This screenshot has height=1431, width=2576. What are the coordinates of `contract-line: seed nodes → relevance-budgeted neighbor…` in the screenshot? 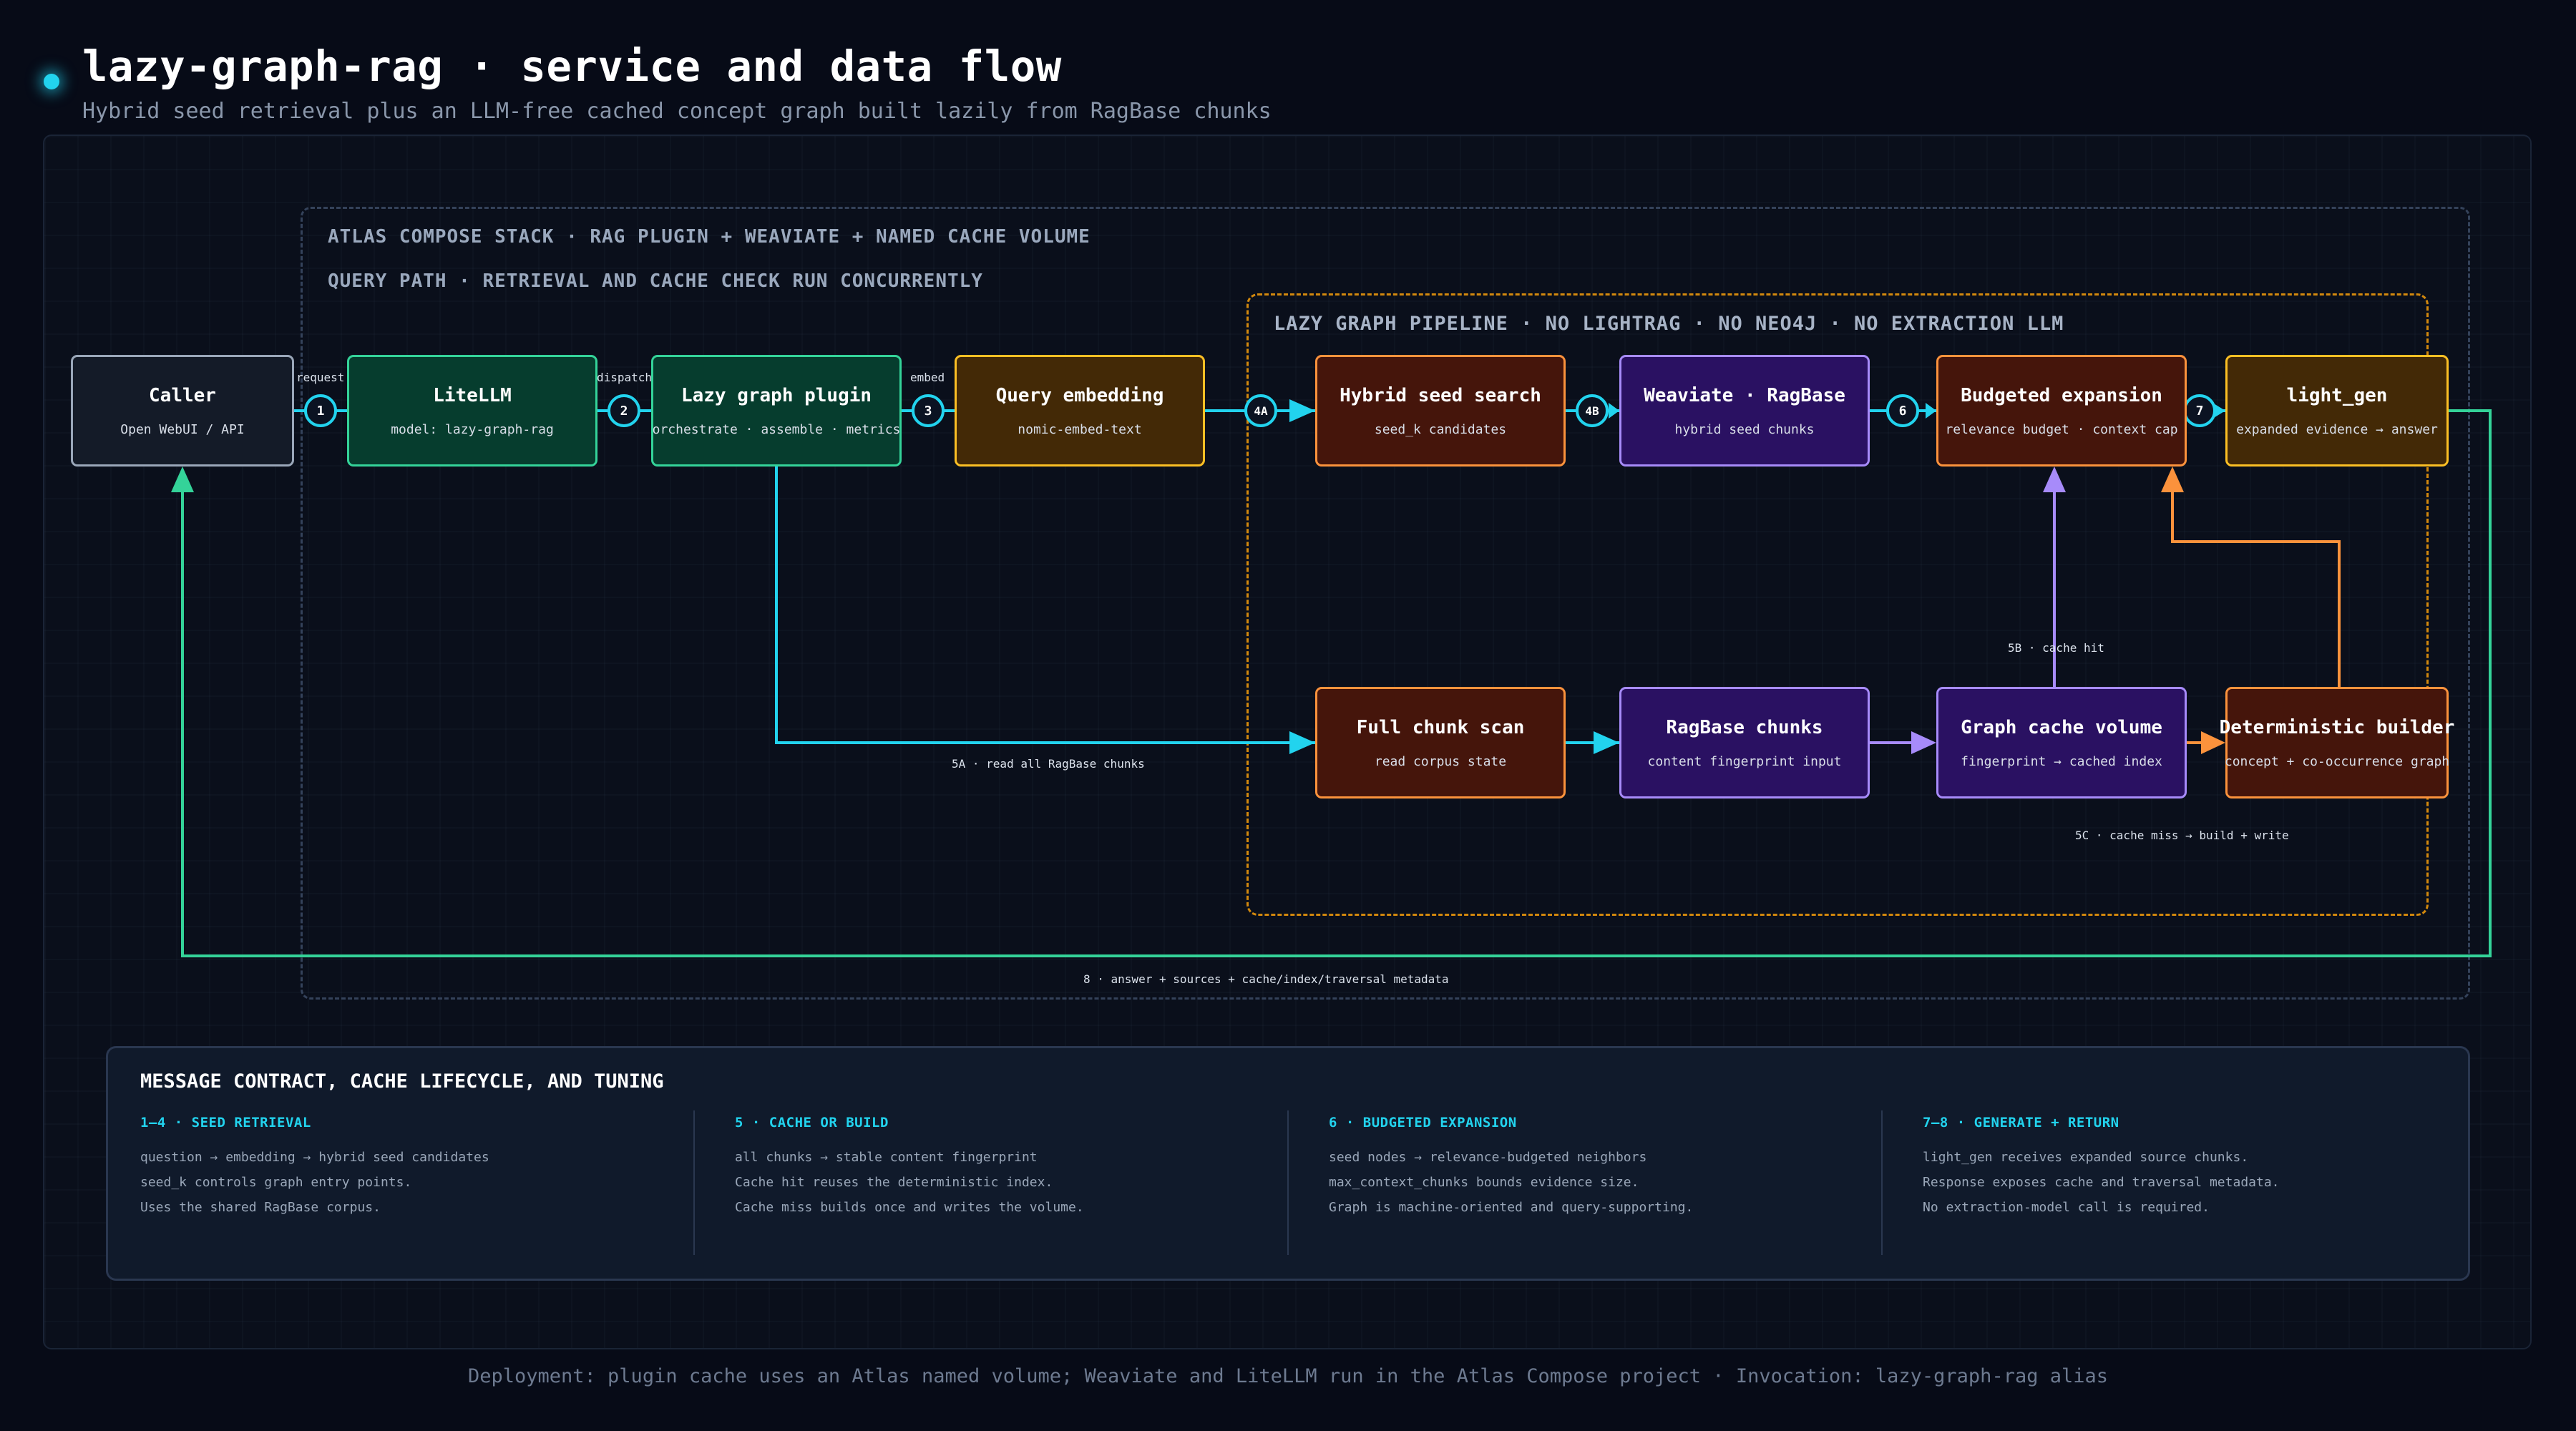 It's located at (1488, 1157).